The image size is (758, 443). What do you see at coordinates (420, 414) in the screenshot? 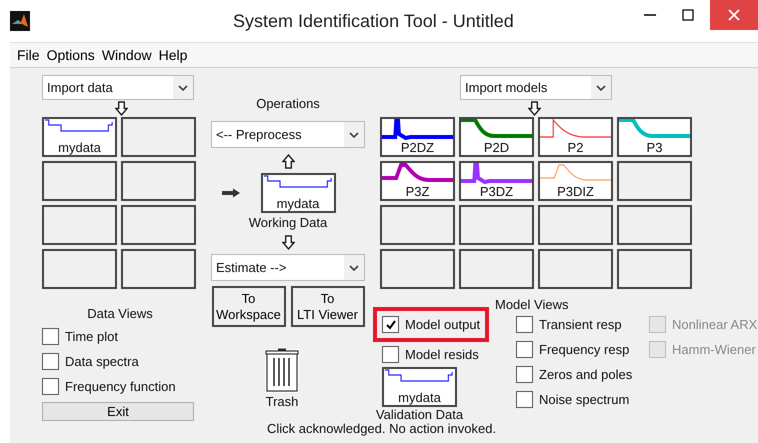
I see `slot-caption: Validation Data` at bounding box center [420, 414].